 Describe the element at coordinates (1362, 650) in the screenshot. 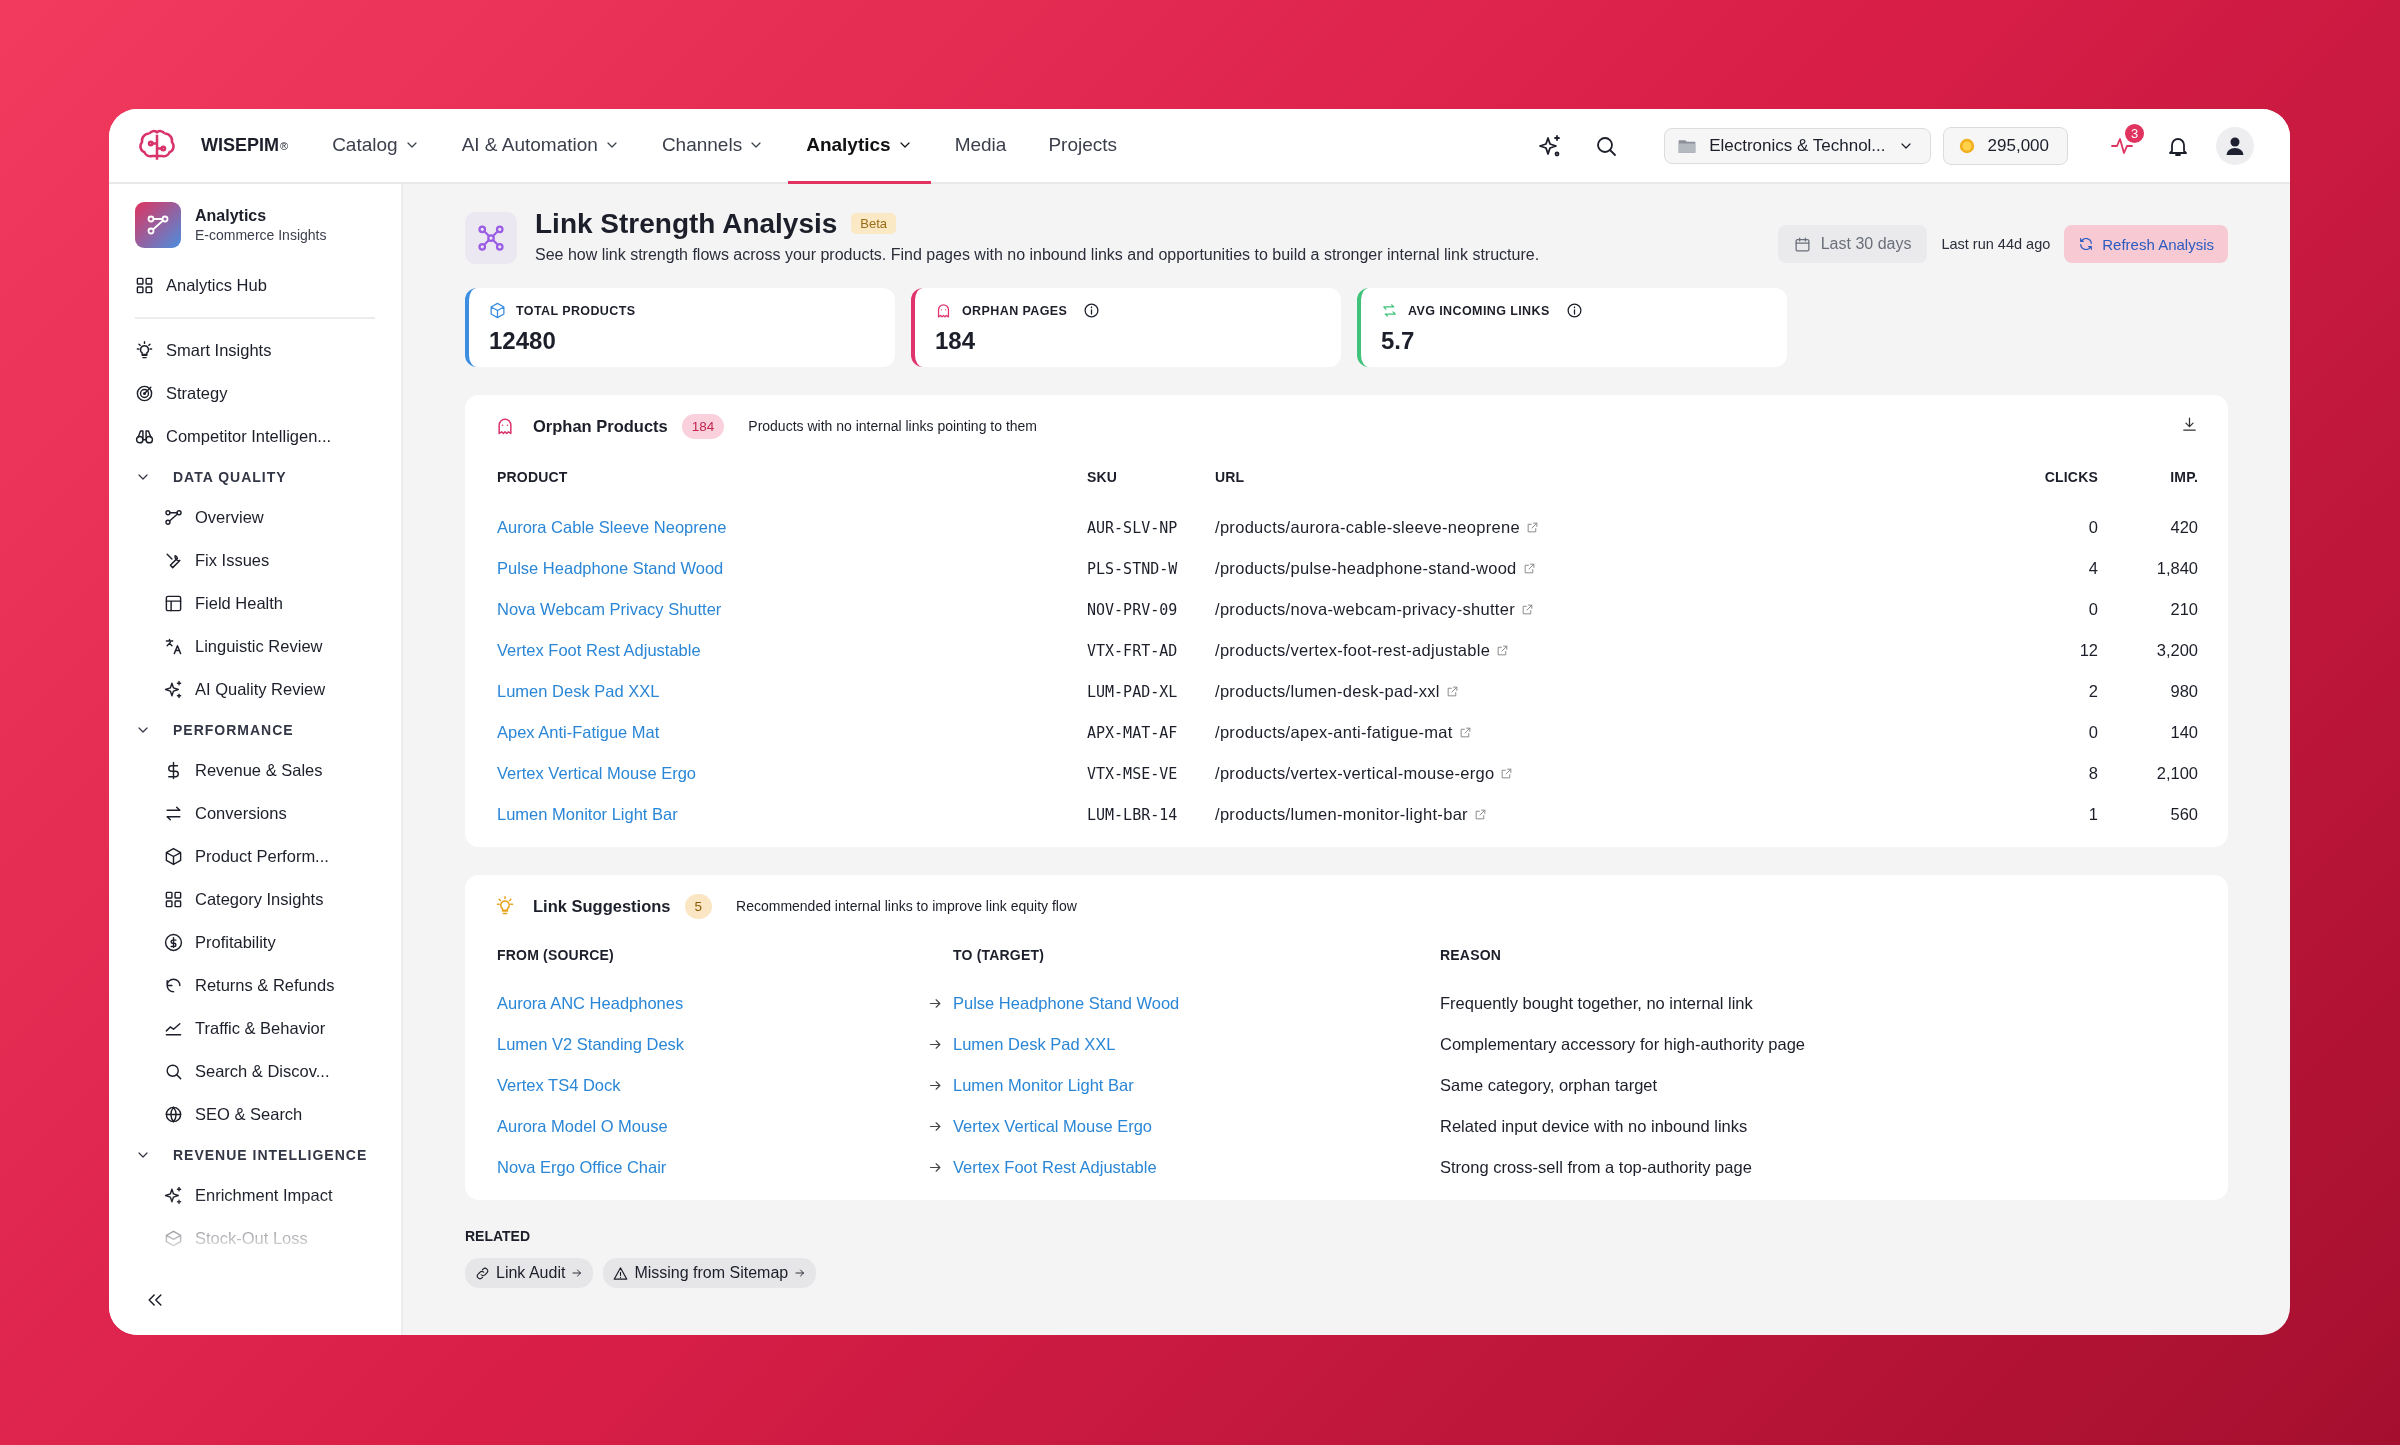

I see `url-link: /products/vertex-foot-rest-adjustable` at that location.